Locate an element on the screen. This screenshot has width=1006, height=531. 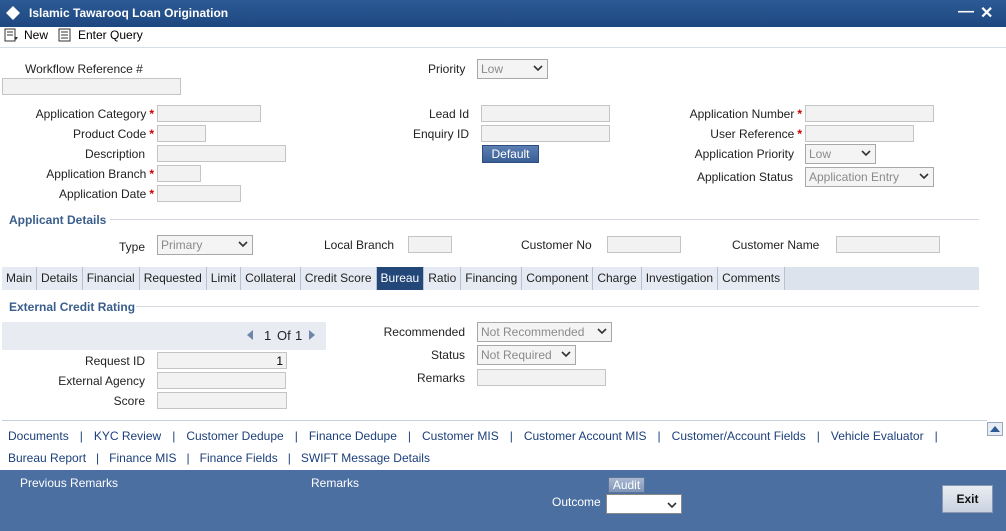
application-date-field is located at coordinates (199, 193).